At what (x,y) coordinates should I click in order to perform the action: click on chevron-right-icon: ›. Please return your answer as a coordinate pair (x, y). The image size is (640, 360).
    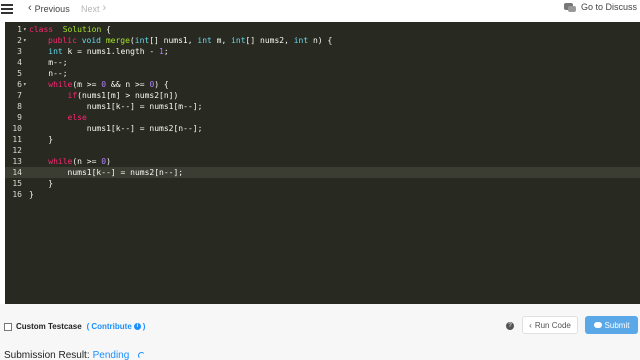
    Looking at the image, I should click on (104, 8).